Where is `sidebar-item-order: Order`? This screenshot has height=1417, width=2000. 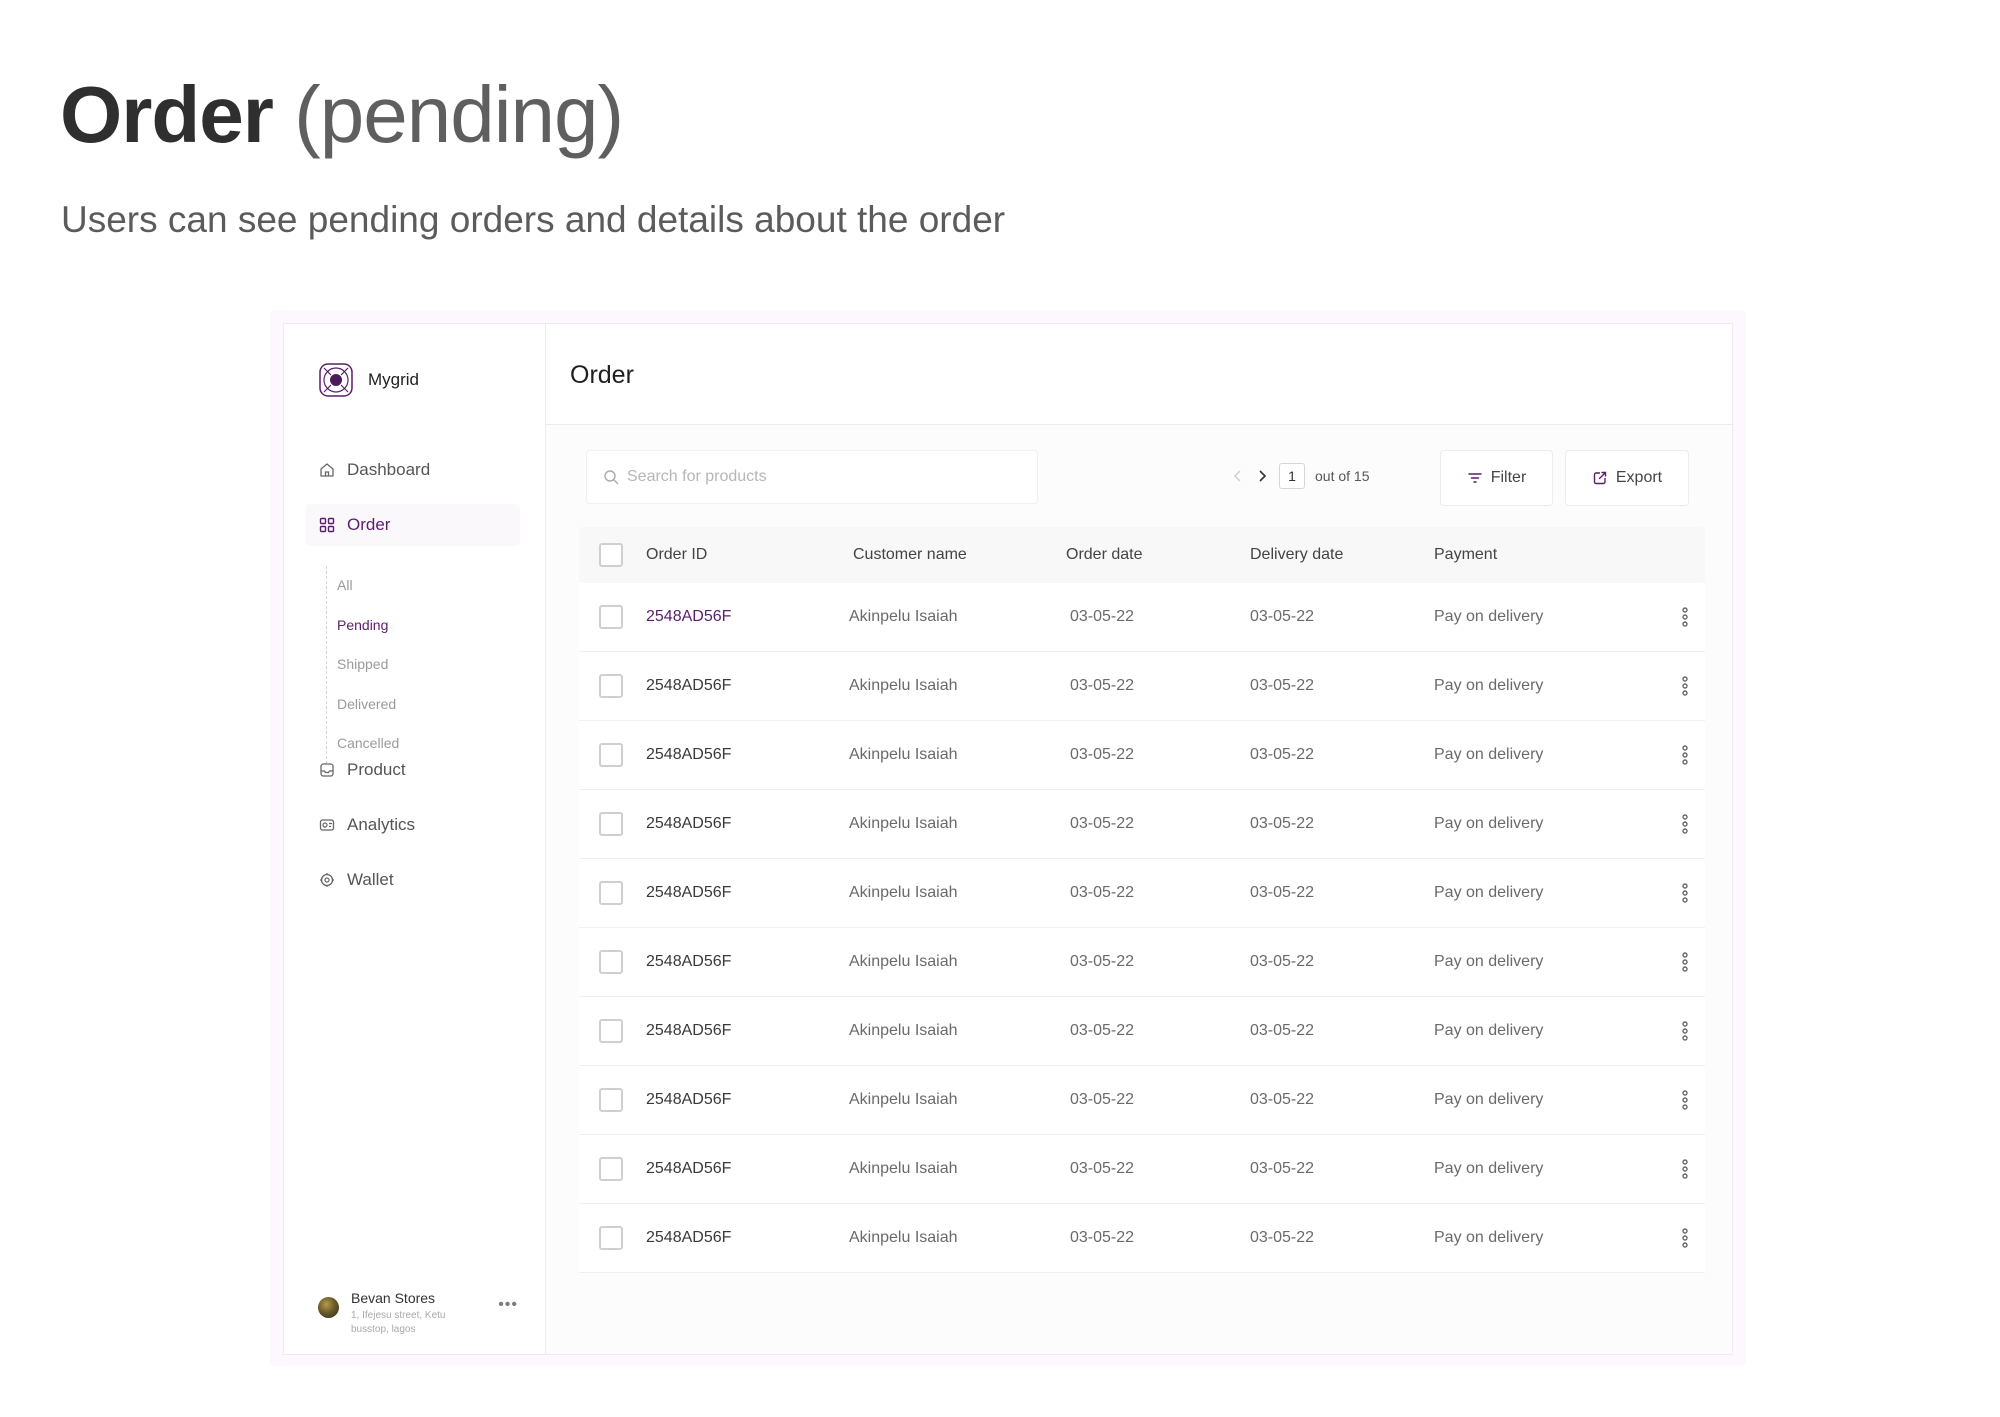
sidebar-item-order: Order is located at coordinates (413, 525).